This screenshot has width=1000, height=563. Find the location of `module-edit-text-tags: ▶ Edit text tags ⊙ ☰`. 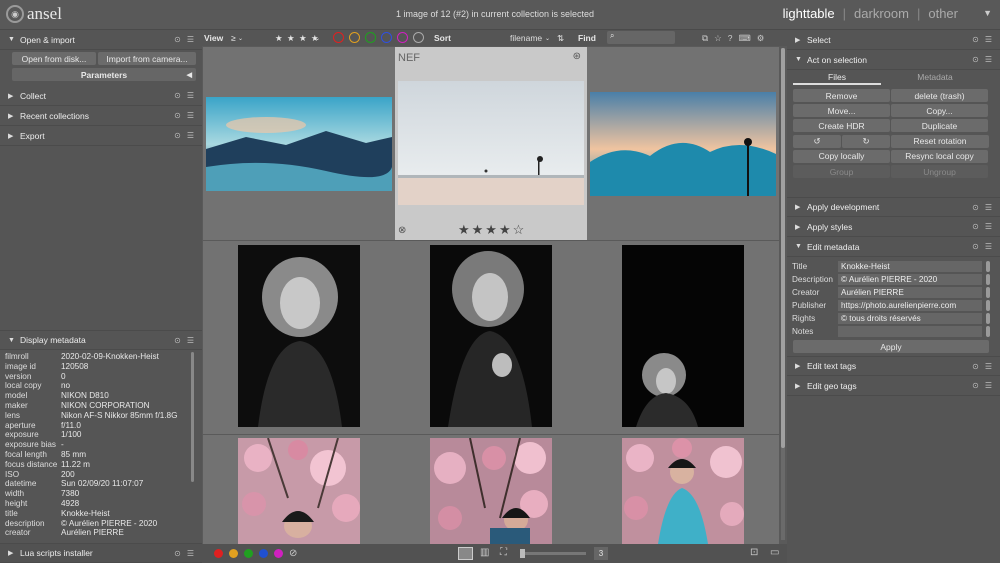

module-edit-text-tags: ▶ Edit text tags ⊙ ☰ is located at coordinates (893, 366).